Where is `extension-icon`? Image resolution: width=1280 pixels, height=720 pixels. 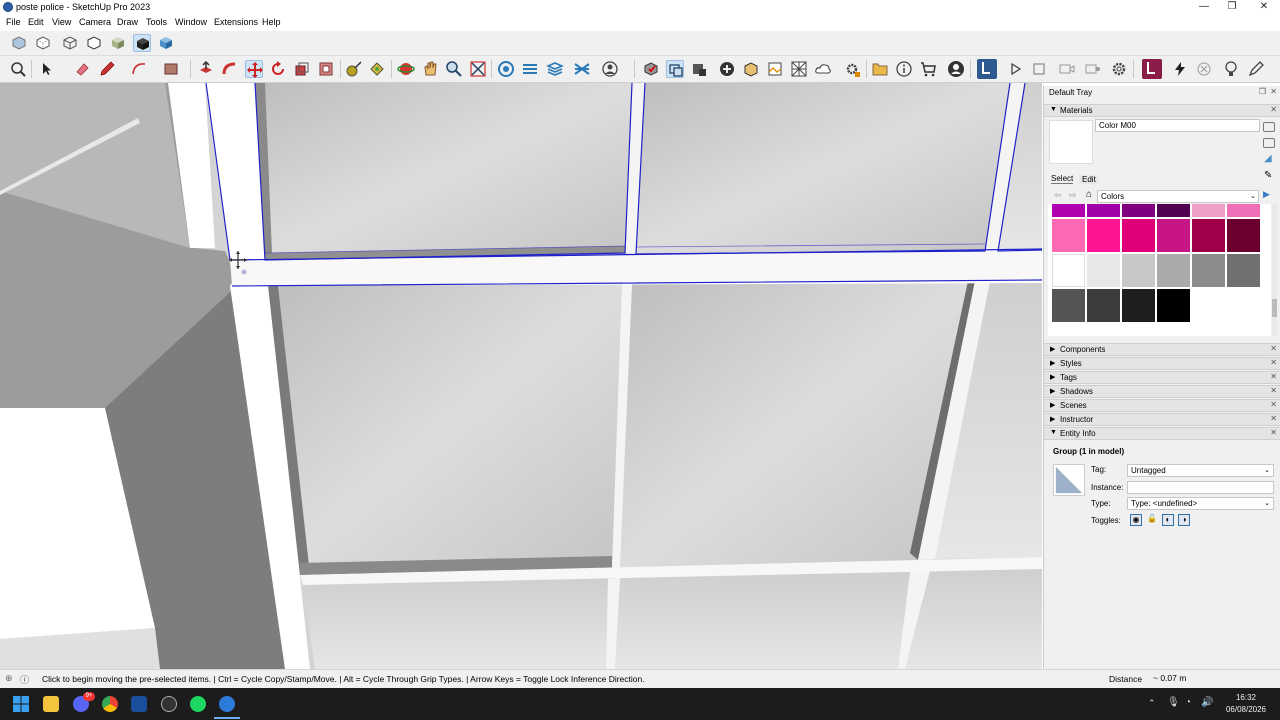 extension-icon is located at coordinates (880, 69).